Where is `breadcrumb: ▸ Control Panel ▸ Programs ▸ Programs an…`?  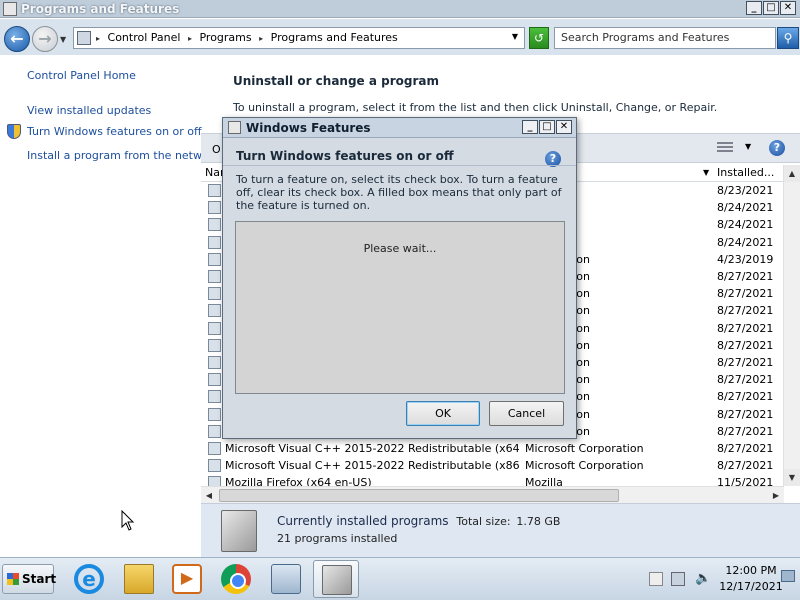
breadcrumb: ▸ Control Panel ▸ Programs ▸ Programs an… is located at coordinates (249, 37).